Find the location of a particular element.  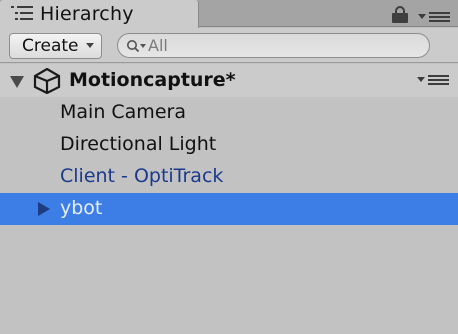

scene-menu-icon is located at coordinates (434, 80).